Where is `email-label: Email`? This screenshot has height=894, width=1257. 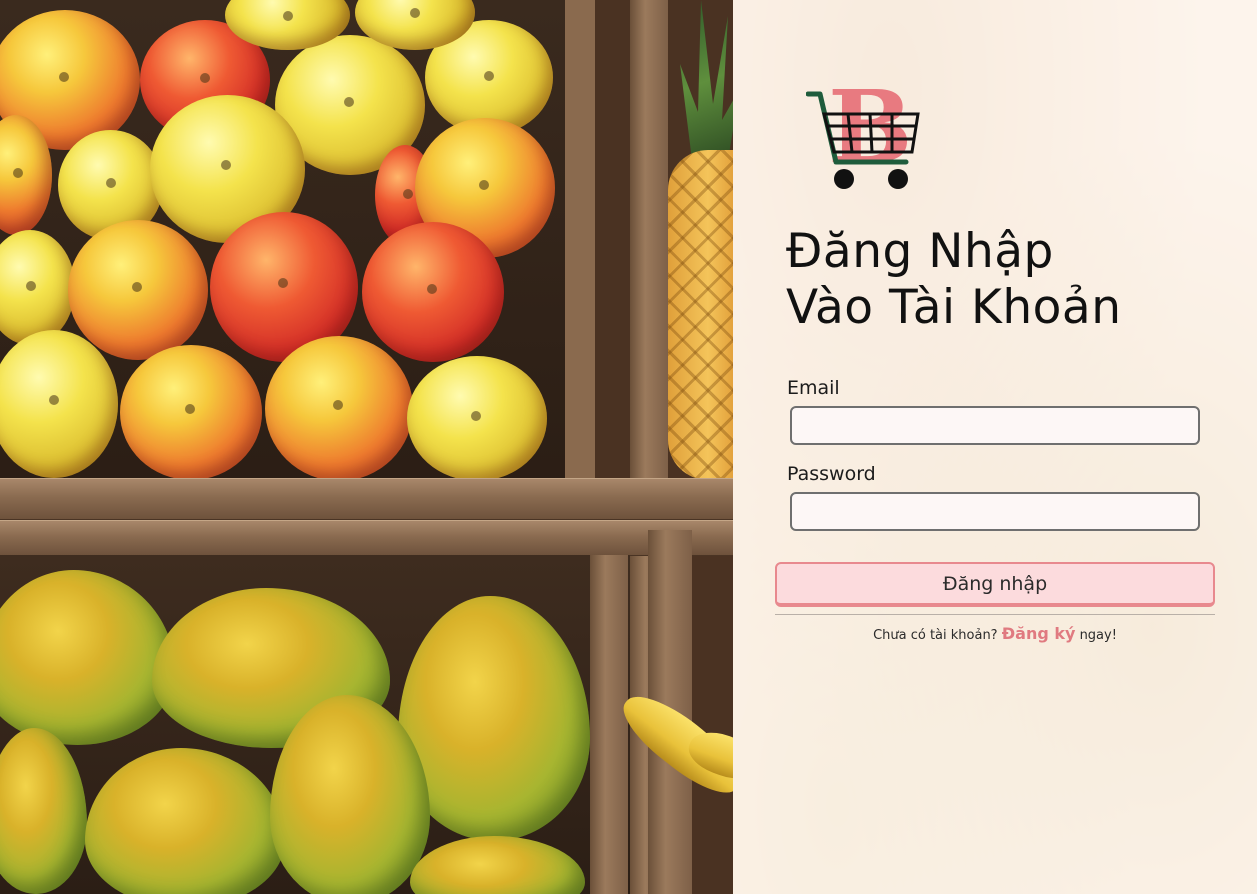
email-label: Email is located at coordinates (813, 388).